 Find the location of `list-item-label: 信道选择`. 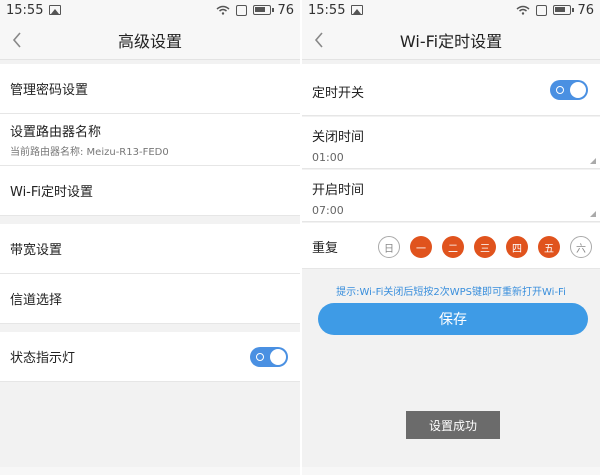

list-item-label: 信道选择 is located at coordinates (36, 300).